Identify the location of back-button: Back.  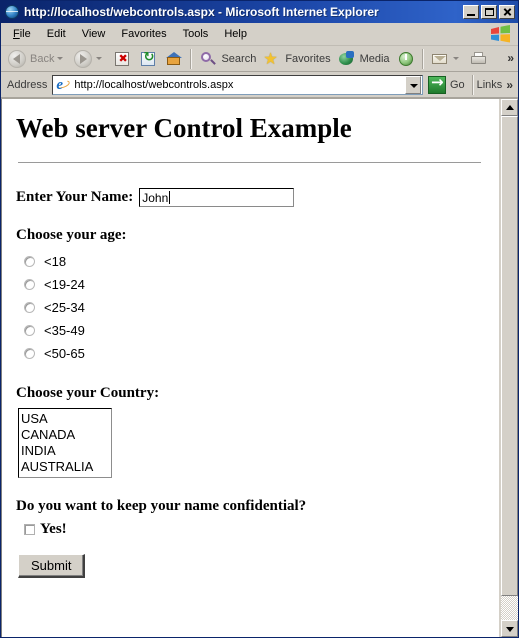
(37, 59).